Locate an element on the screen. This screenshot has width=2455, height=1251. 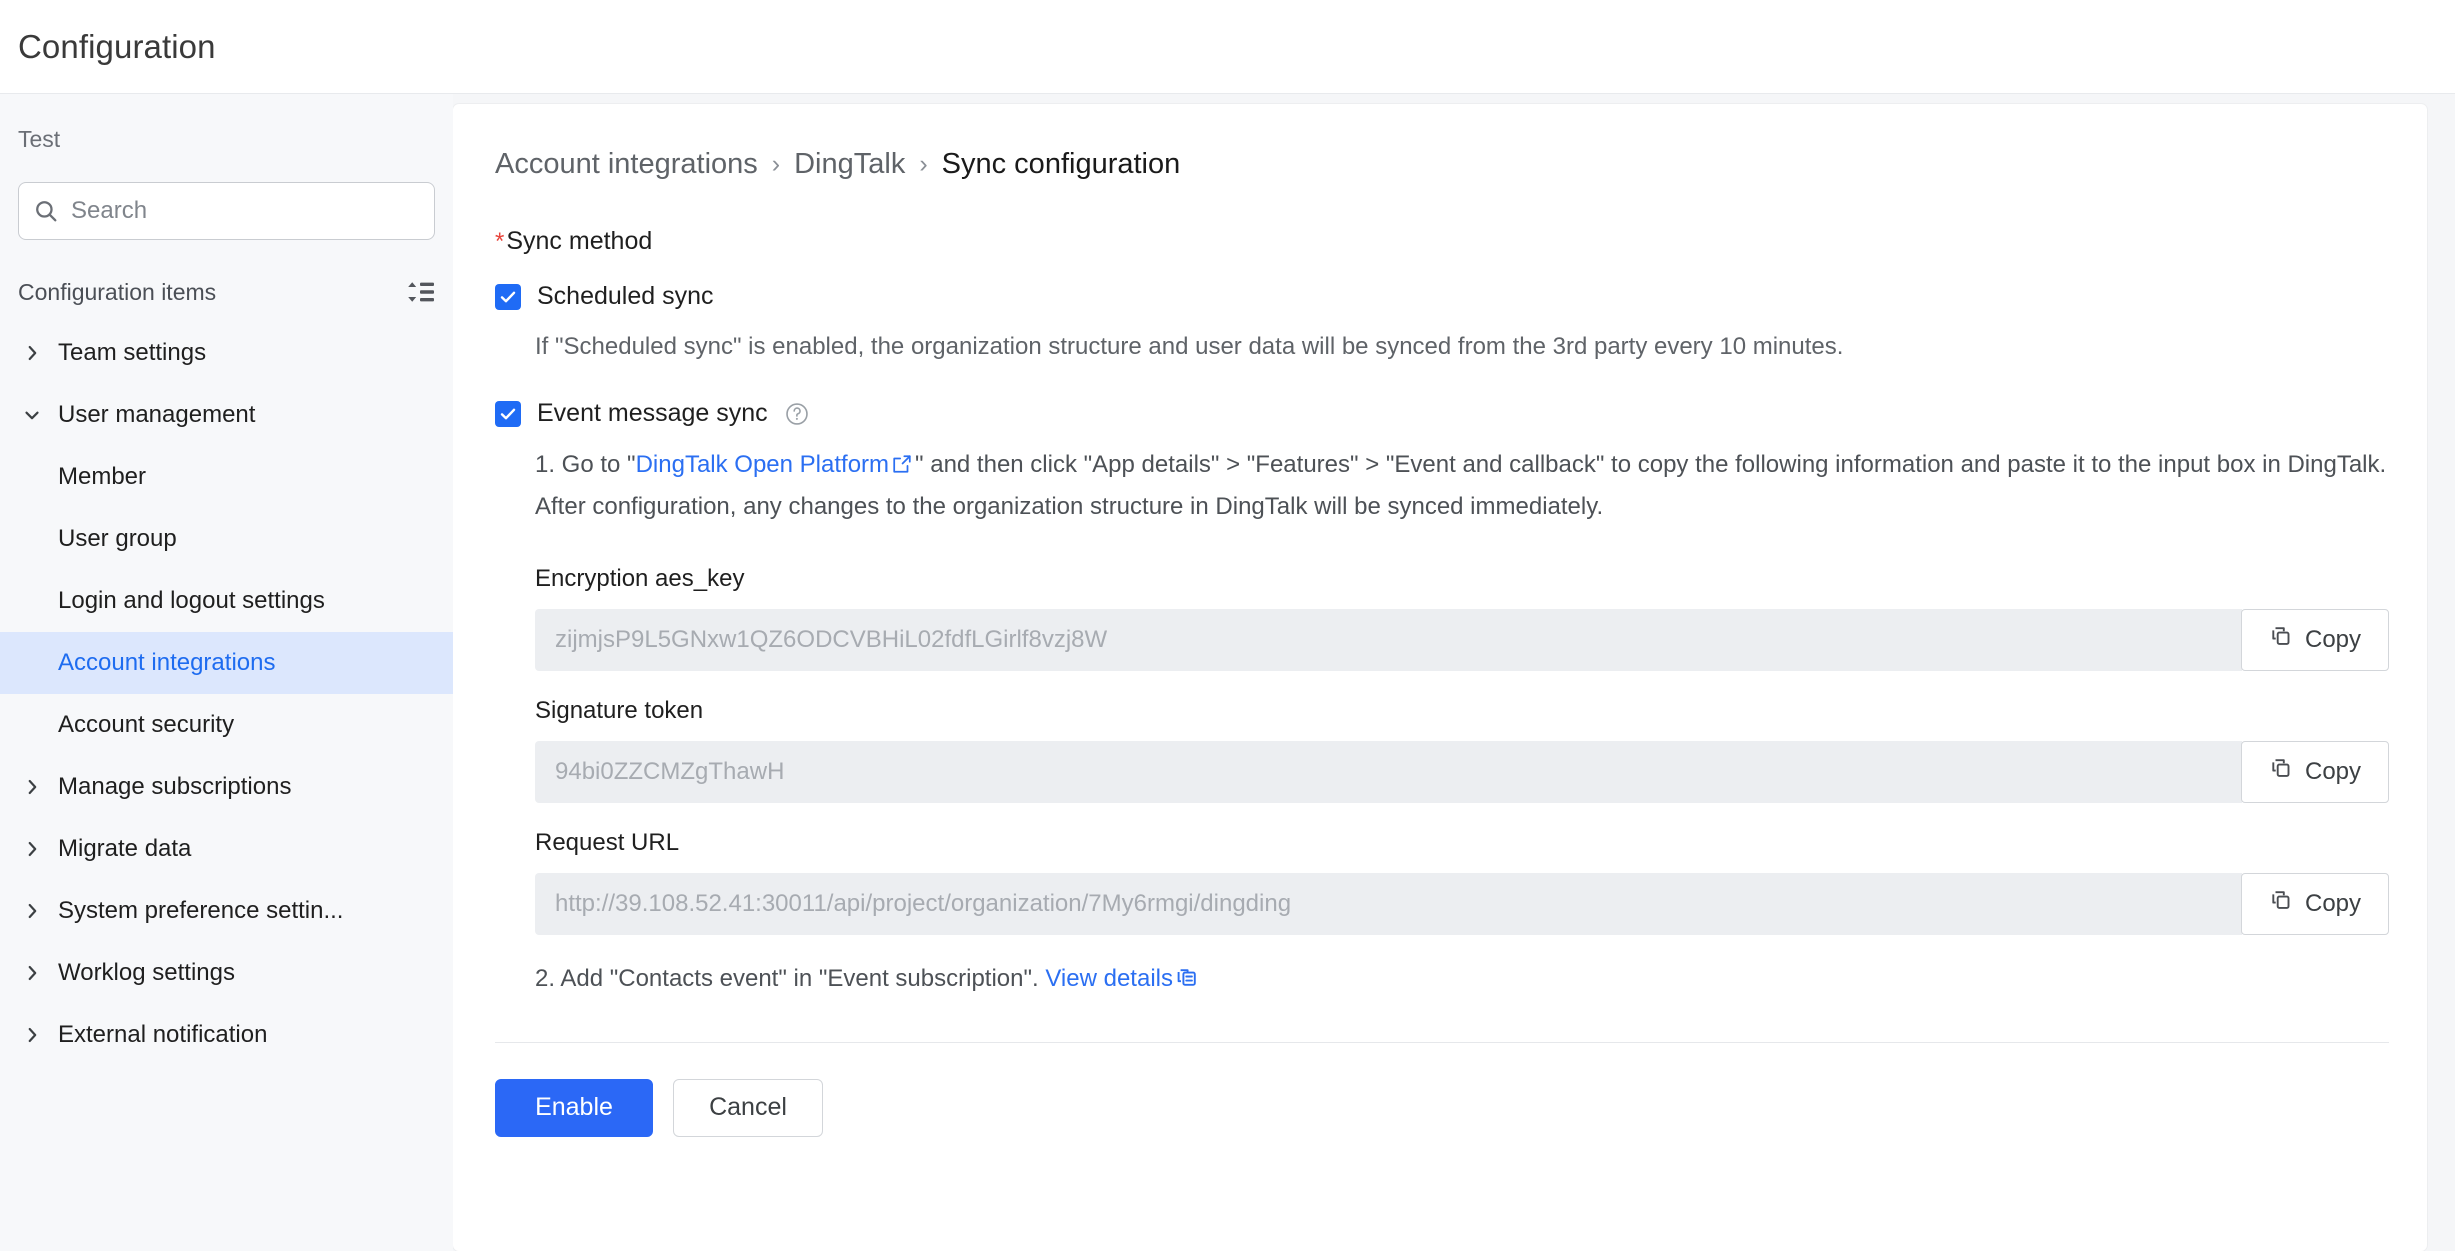
required-marker: * is located at coordinates (500, 241).